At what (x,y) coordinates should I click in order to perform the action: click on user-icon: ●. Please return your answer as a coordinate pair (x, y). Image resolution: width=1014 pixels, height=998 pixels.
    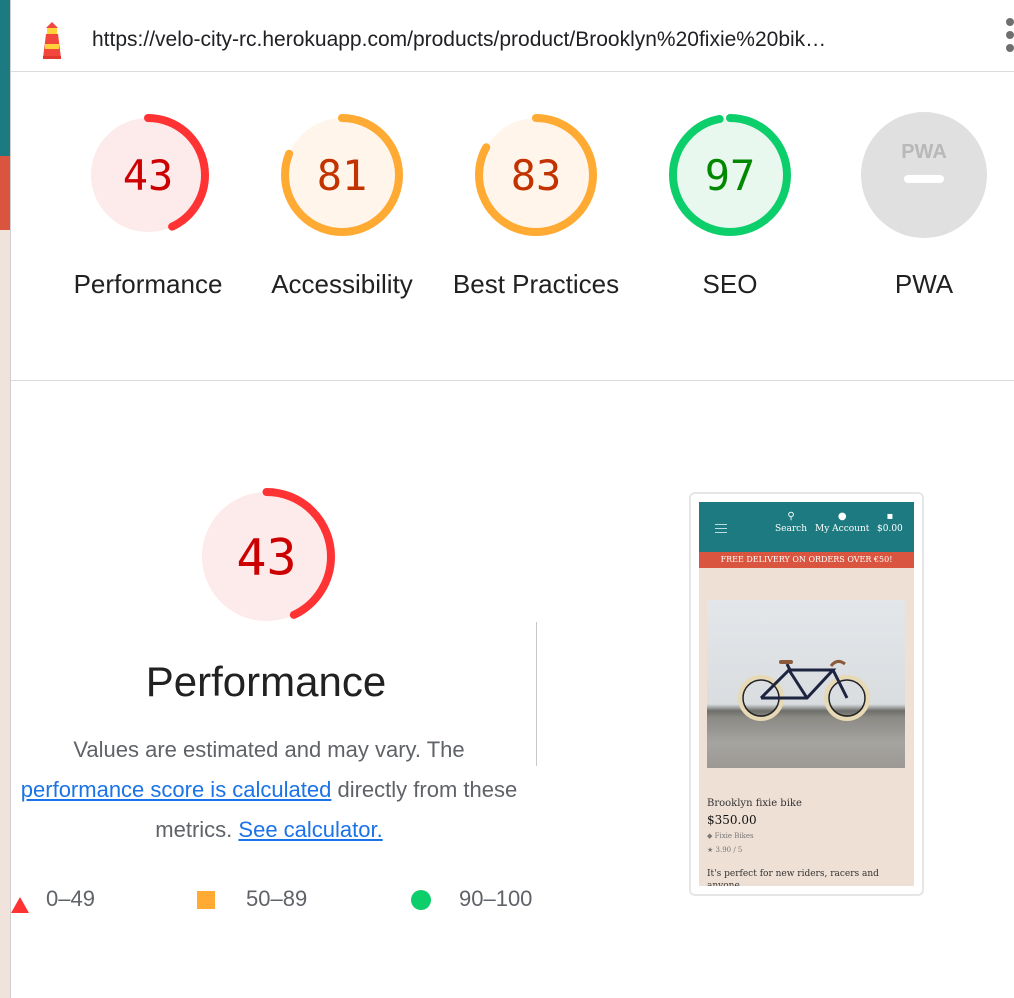
    Looking at the image, I should click on (842, 516).